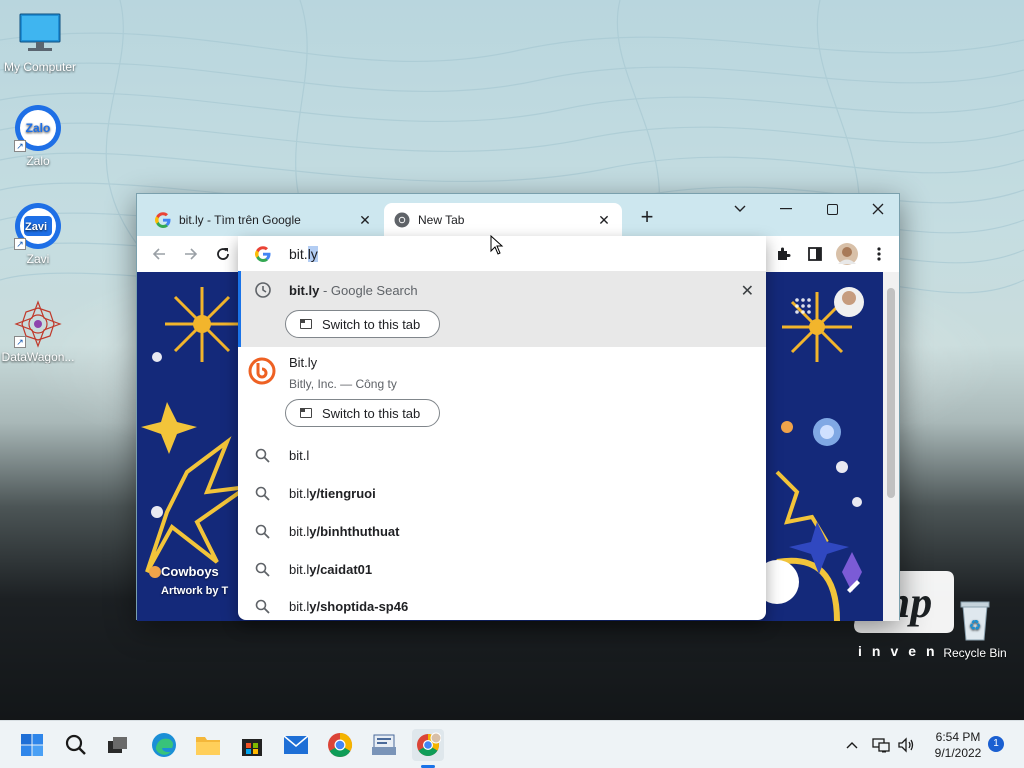 The image size is (1024, 768). I want to click on chevron-up-icon, so click(852, 745).